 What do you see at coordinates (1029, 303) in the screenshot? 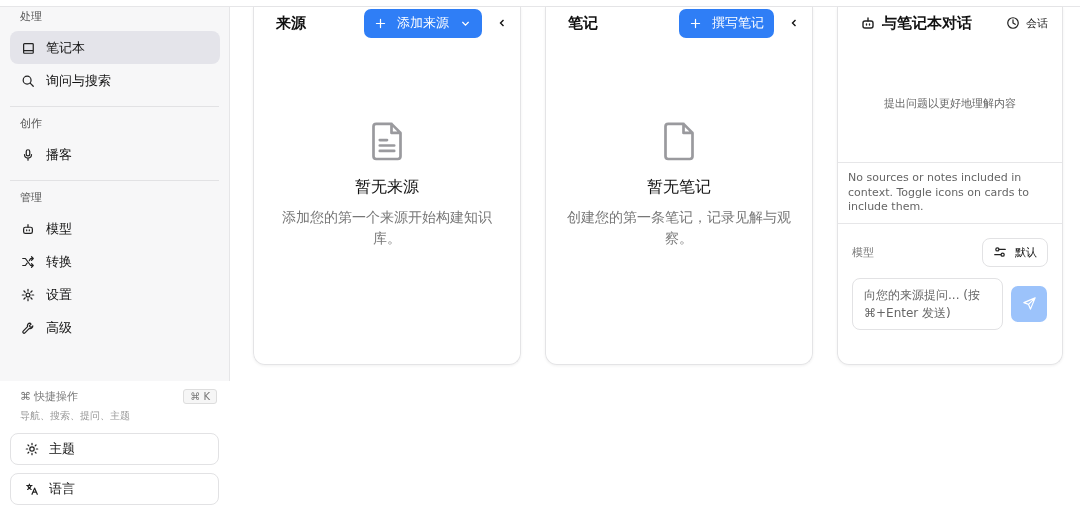
I see `send-icon` at bounding box center [1029, 303].